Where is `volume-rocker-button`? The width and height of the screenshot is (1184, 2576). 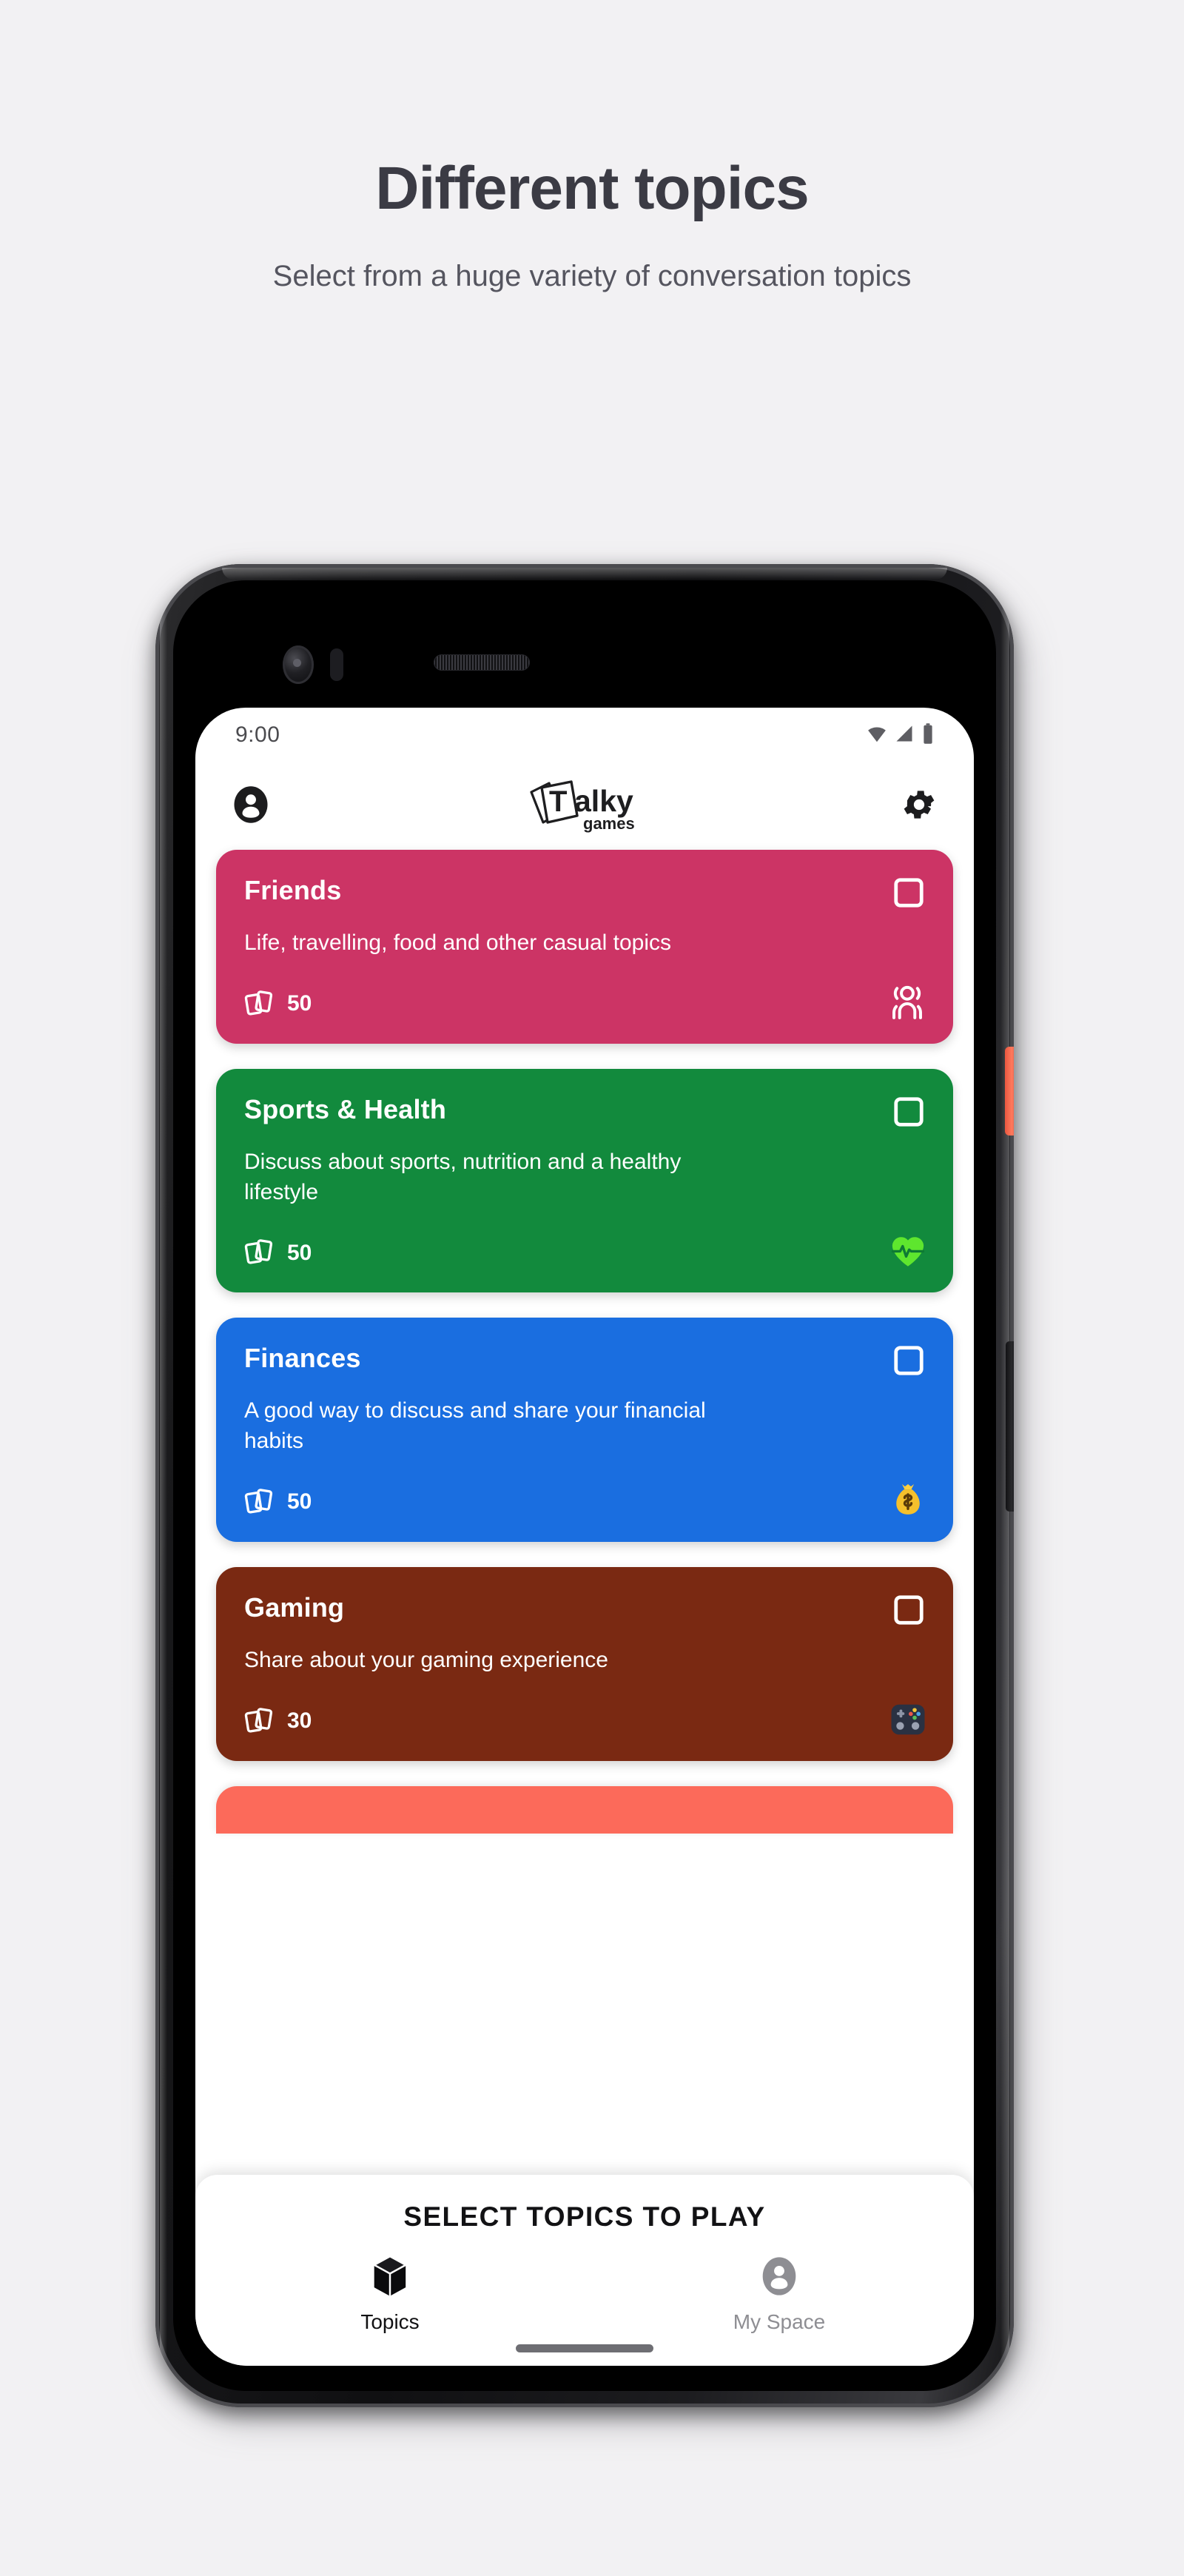
volume-rocker-button is located at coordinates (1010, 1426).